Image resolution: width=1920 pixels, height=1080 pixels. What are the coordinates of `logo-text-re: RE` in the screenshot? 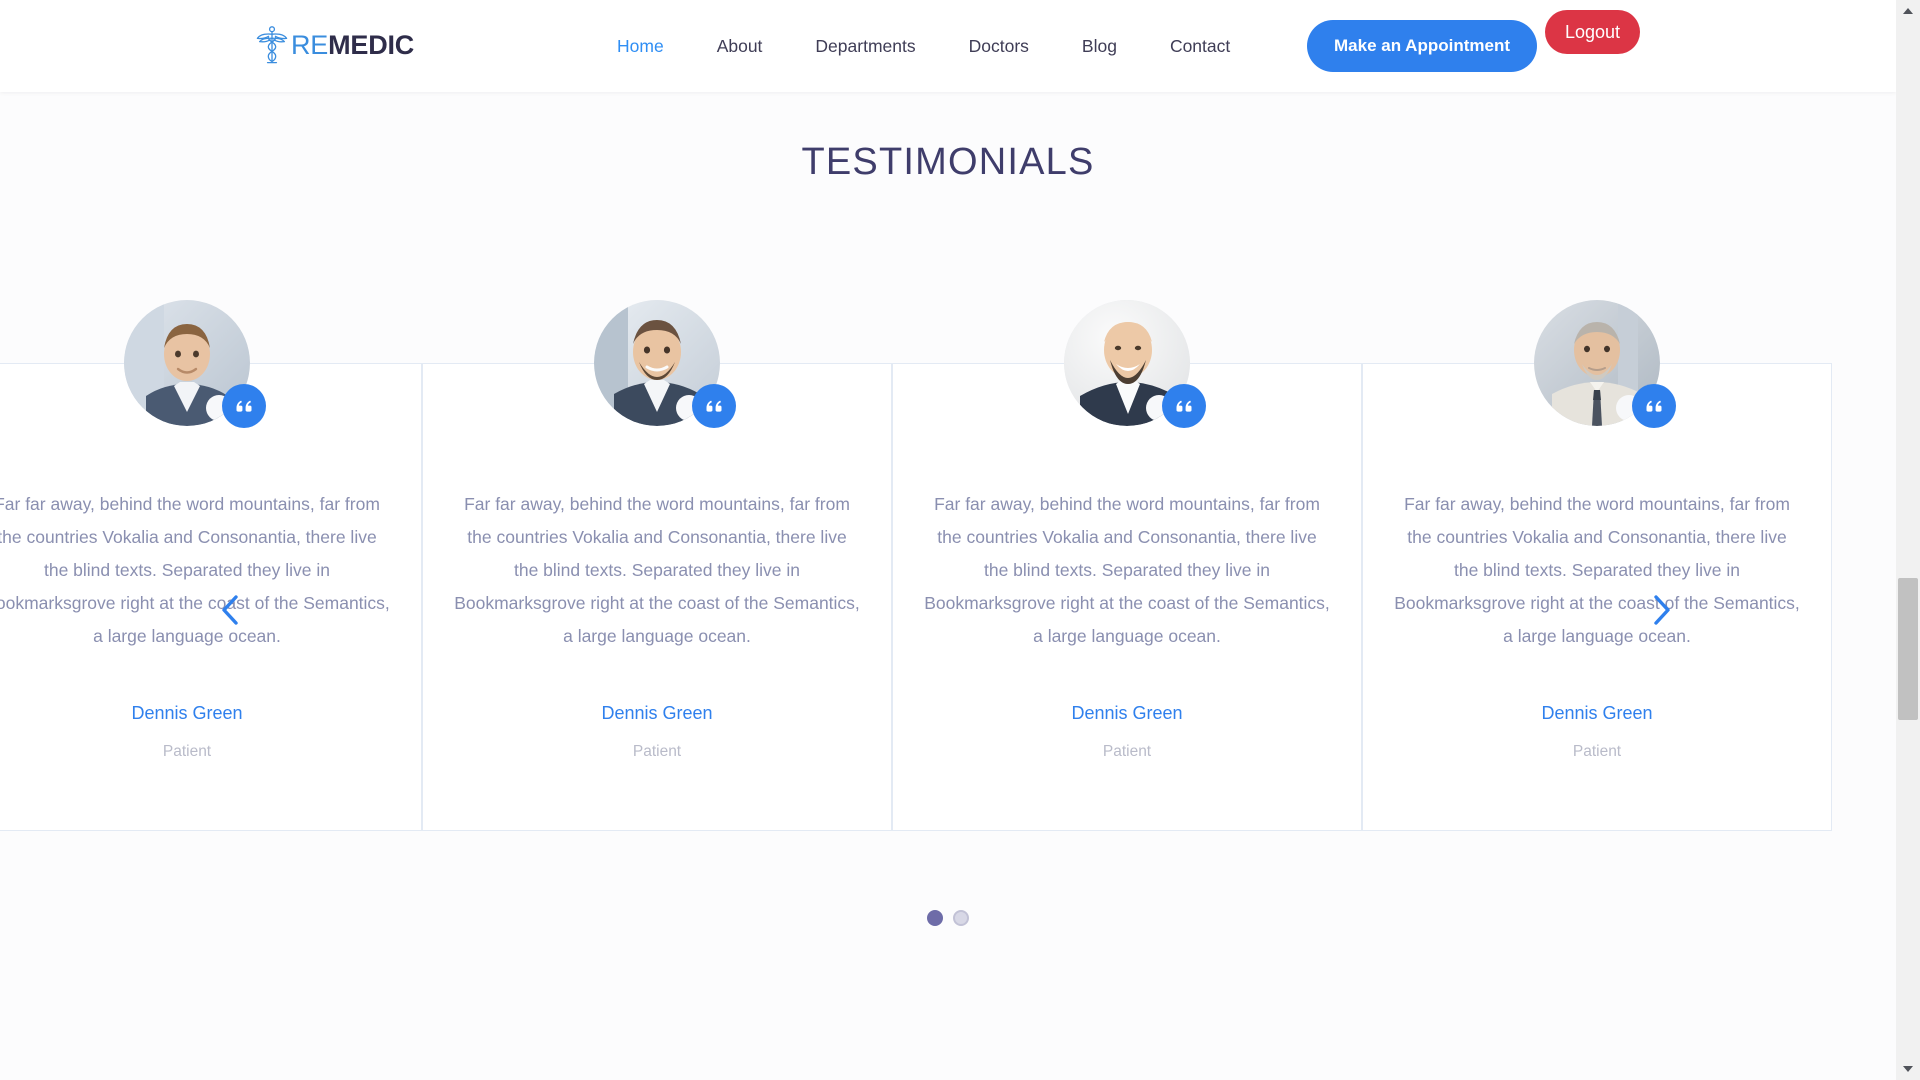 It's located at (310, 44).